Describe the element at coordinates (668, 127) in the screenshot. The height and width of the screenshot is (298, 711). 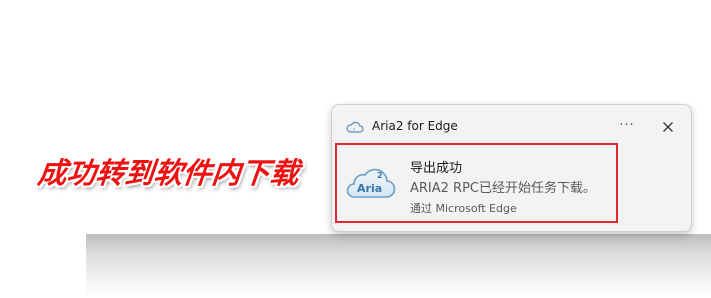
I see `close-icon` at that location.